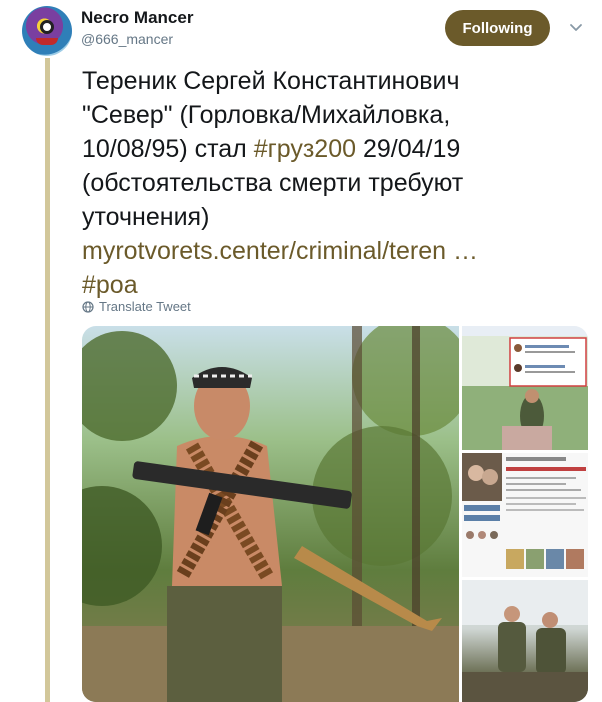 Image resolution: width=602 pixels, height=702 pixels. What do you see at coordinates (127, 39) in the screenshot?
I see `user-handle: @666_mancer` at bounding box center [127, 39].